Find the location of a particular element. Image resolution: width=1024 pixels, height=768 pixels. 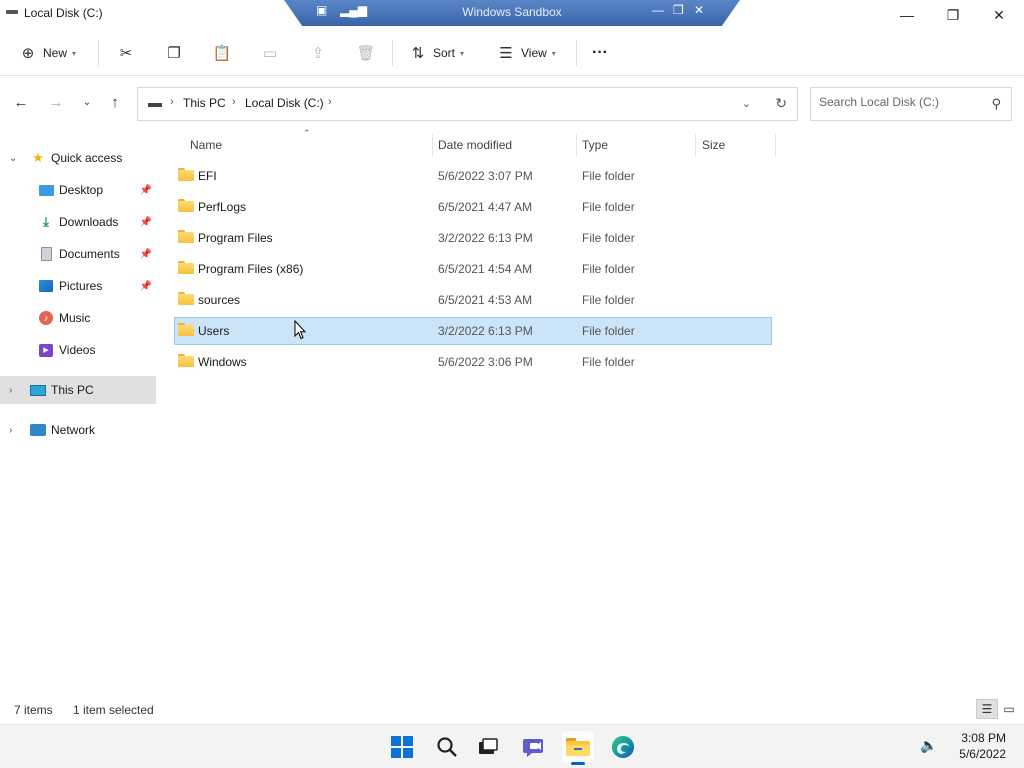

share-button: ⇪ is located at coordinates (318, 53).